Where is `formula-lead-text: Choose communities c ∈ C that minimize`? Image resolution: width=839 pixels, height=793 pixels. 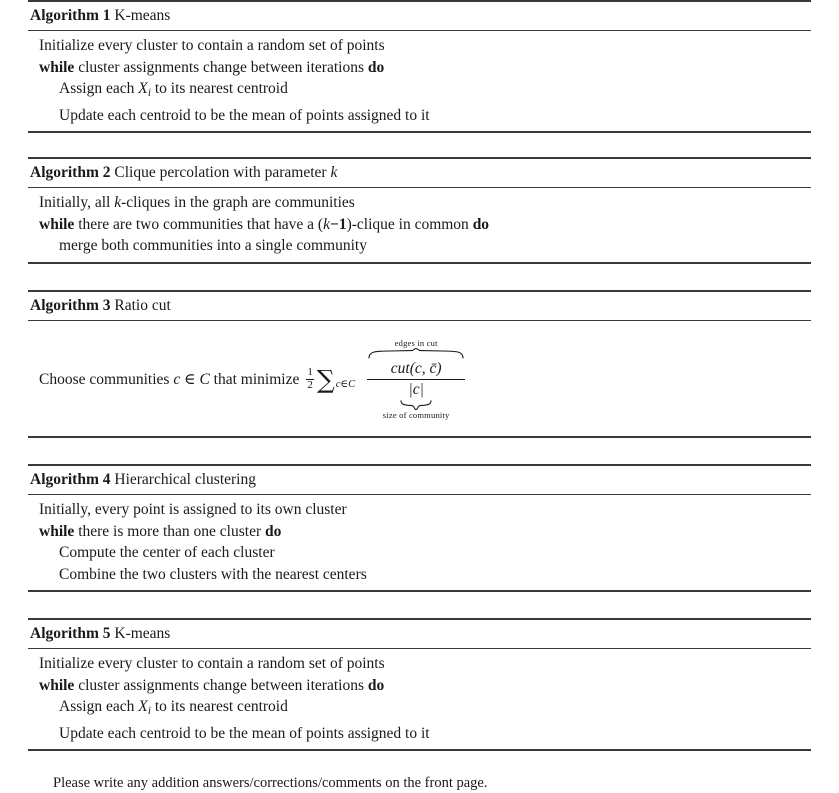
formula-lead-text: Choose communities c ∈ C that minimize is located at coordinates (169, 379).